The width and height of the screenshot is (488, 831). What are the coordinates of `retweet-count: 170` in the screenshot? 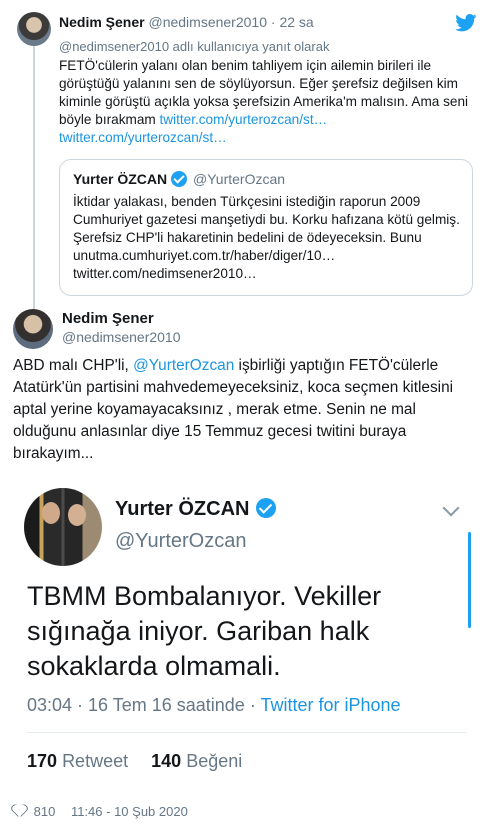 It's located at (42, 761).